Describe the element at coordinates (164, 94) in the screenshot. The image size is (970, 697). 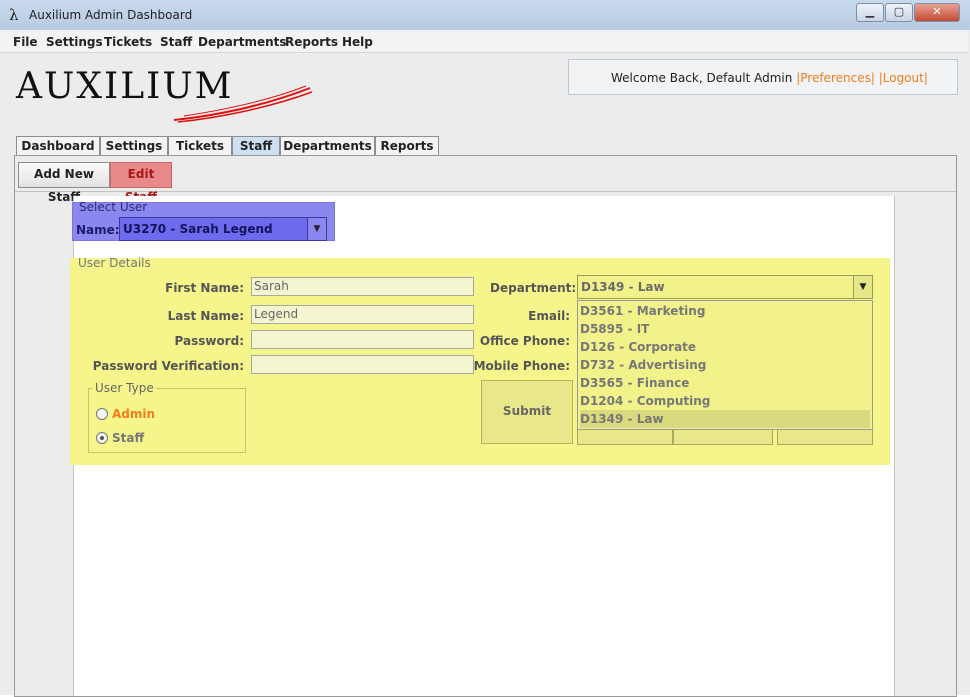
I see `auxilium-logo: AUXILIUM` at that location.